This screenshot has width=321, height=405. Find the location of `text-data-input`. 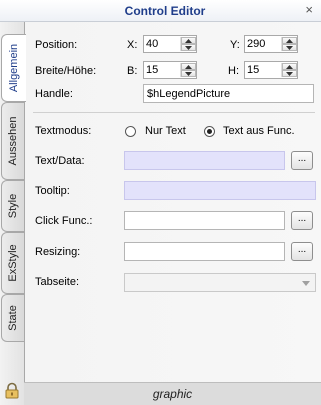

text-data-input is located at coordinates (204, 161).